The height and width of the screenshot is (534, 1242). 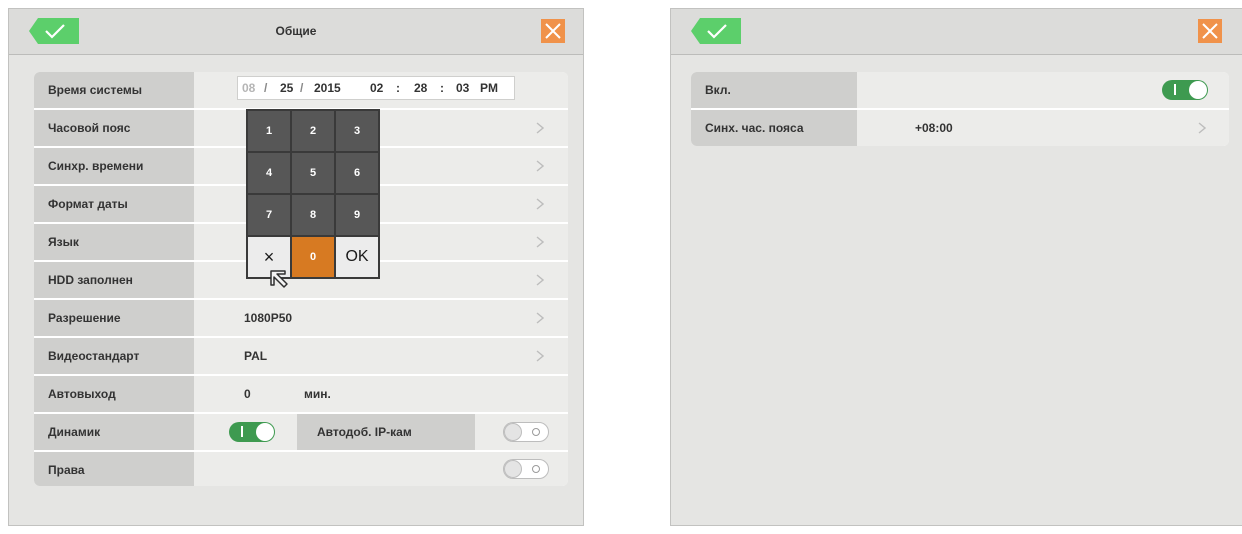 What do you see at coordinates (74, 432) in the screenshot?
I see `row-label: Динамик` at bounding box center [74, 432].